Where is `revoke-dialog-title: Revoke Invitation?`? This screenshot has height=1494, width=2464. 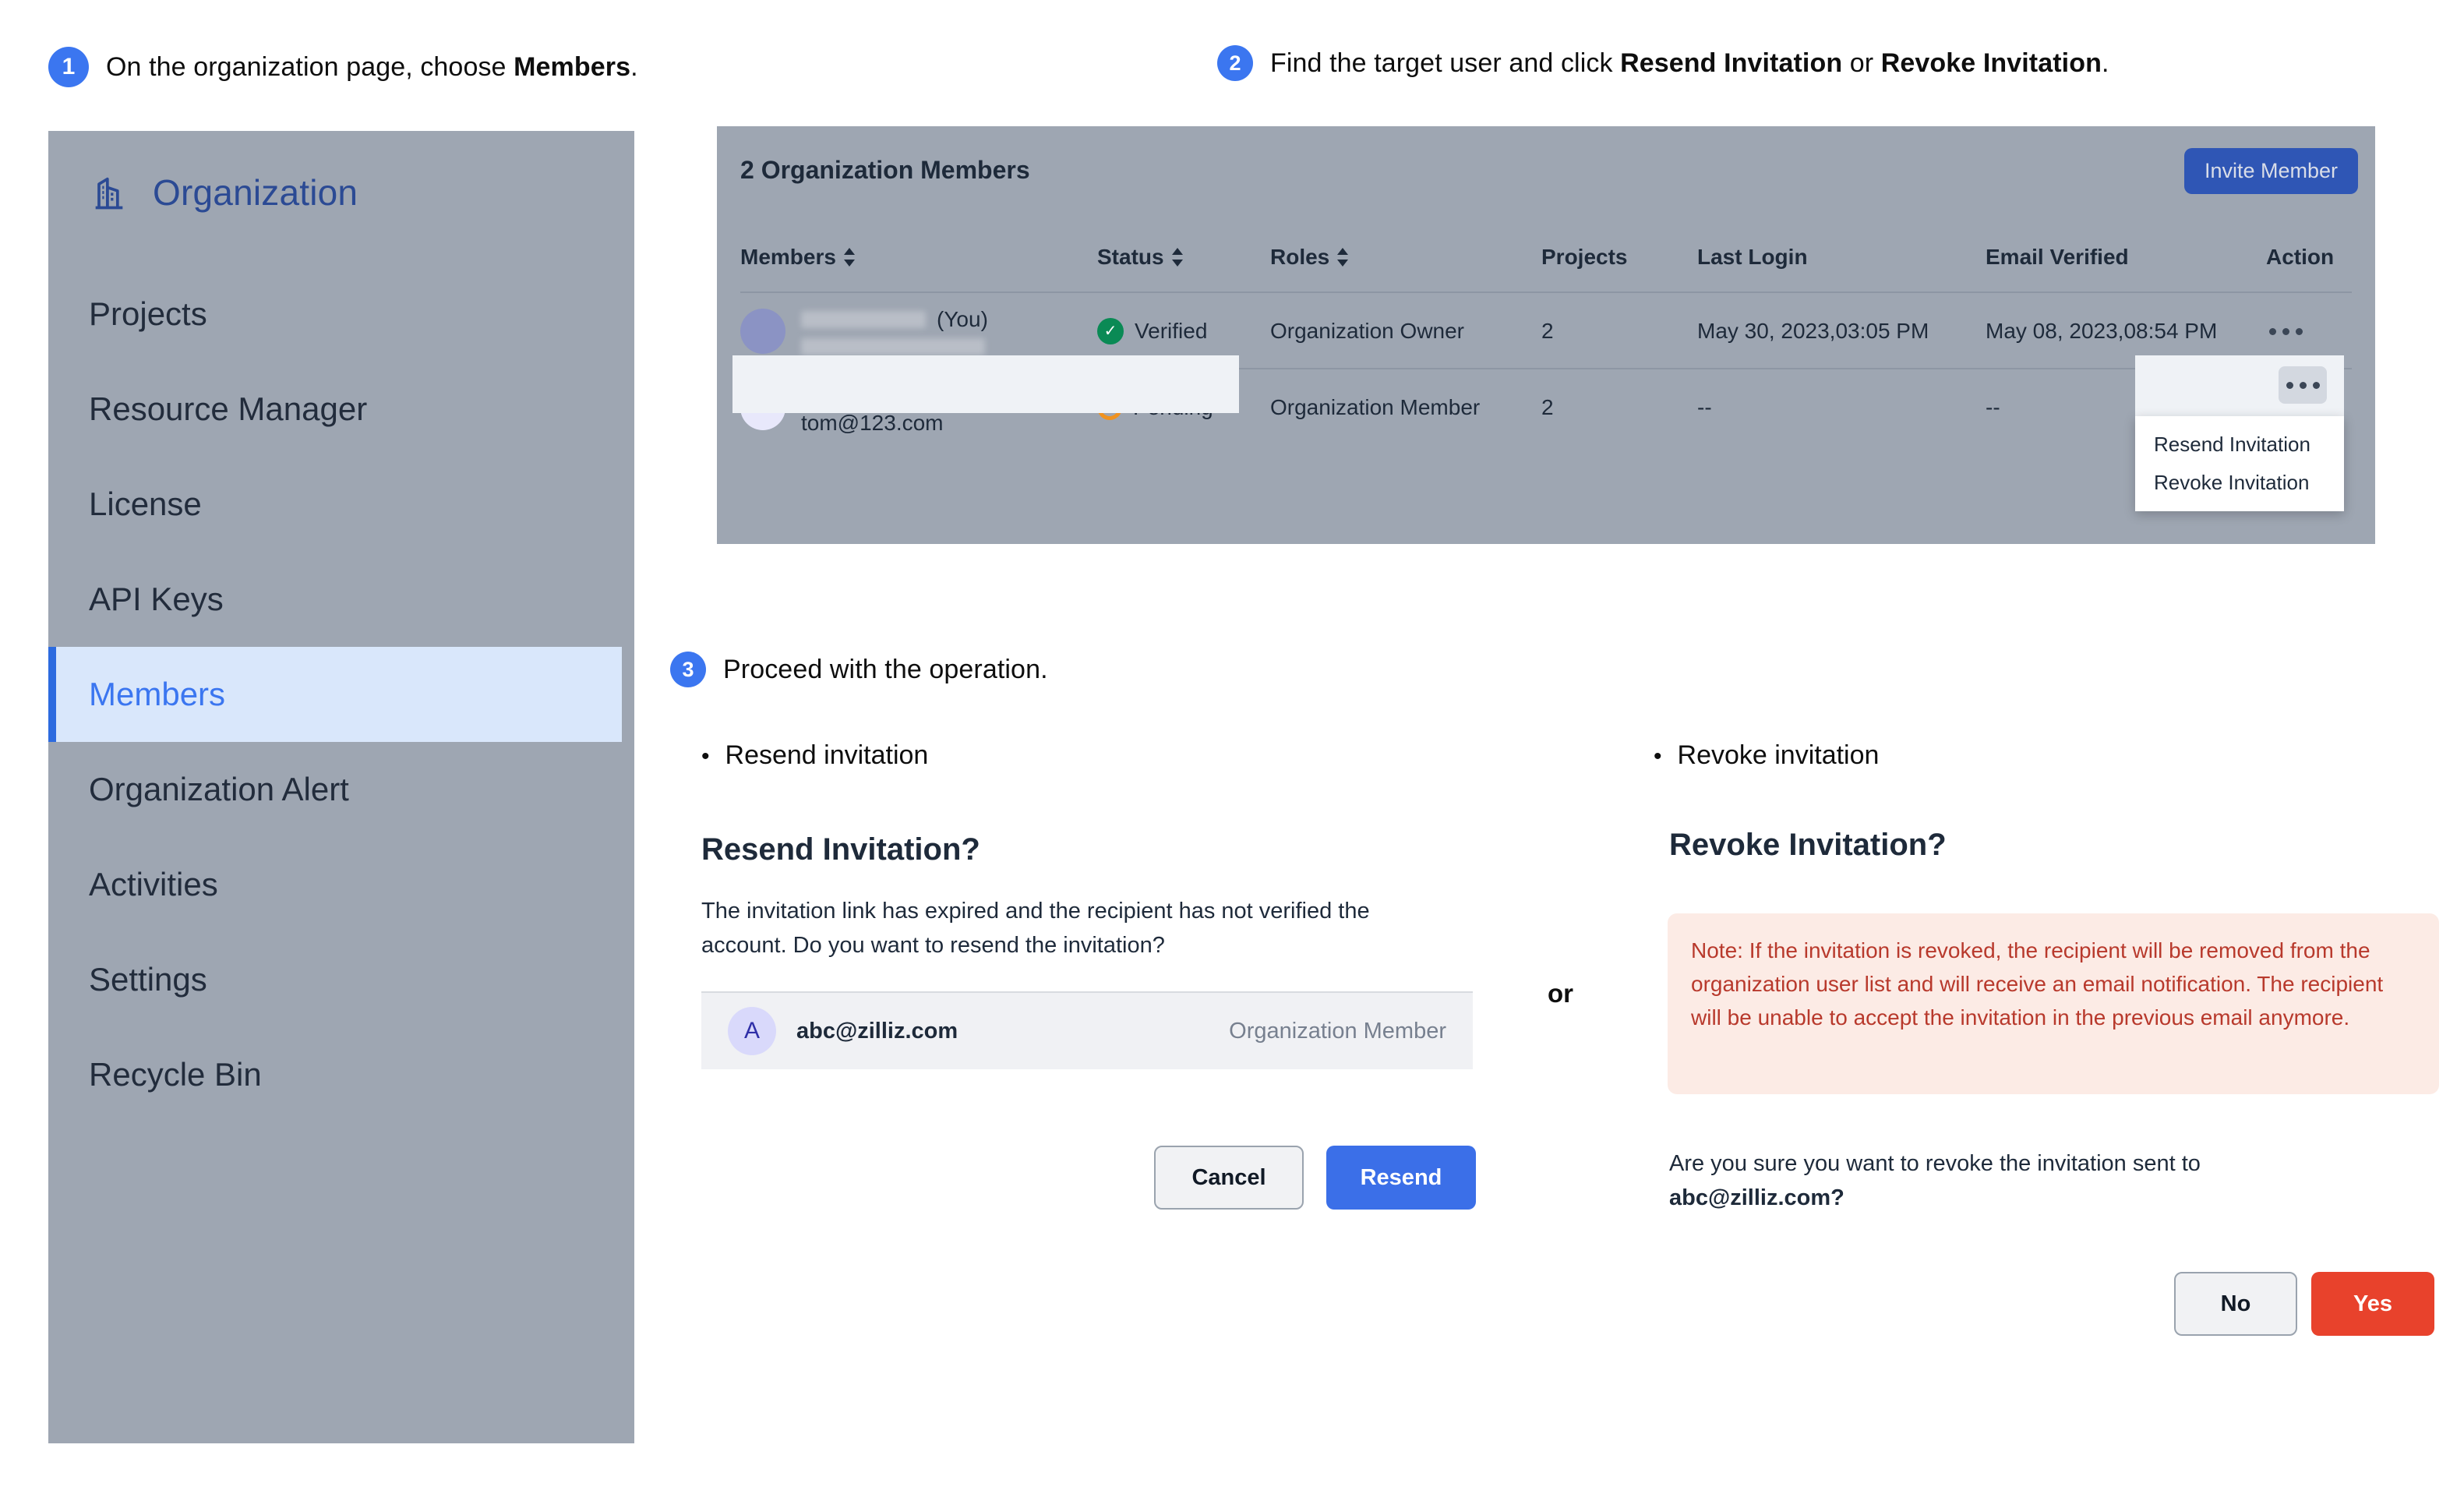 revoke-dialog-title: Revoke Invitation? is located at coordinates (1808, 845).